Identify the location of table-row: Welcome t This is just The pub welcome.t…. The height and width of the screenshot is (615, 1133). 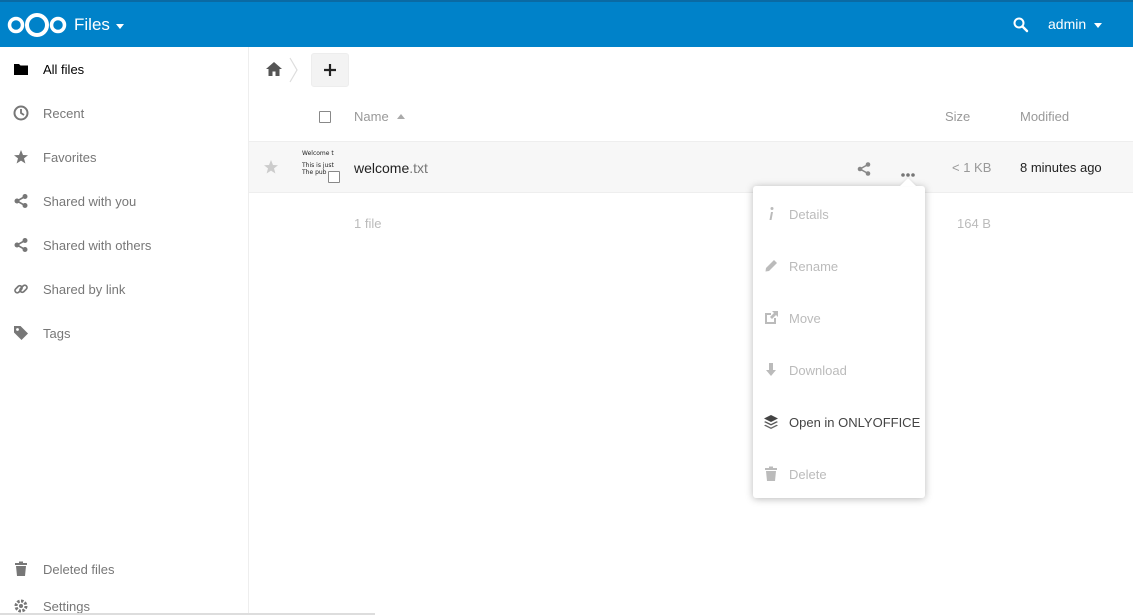
(691, 167).